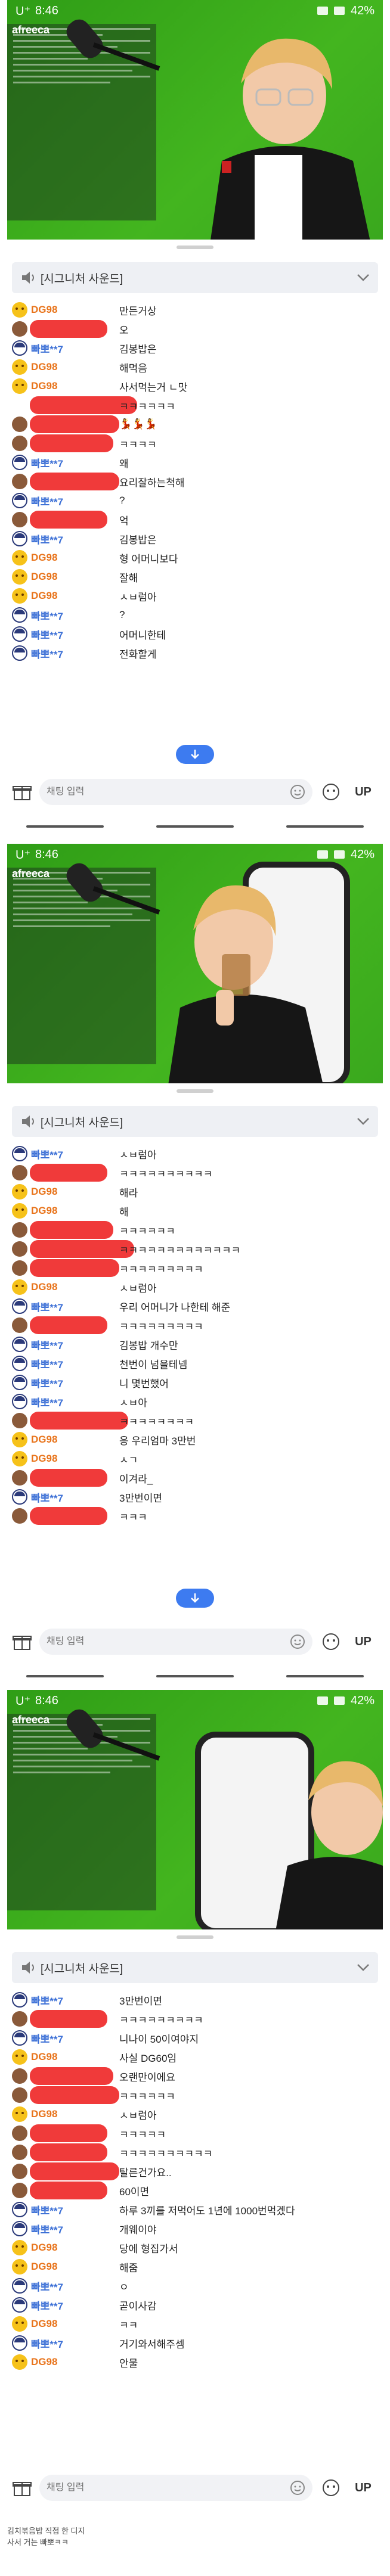 The height and width of the screenshot is (2576, 390). I want to click on chat-message: 빠뽀**7 니나이 50이여야지, so click(195, 2037).